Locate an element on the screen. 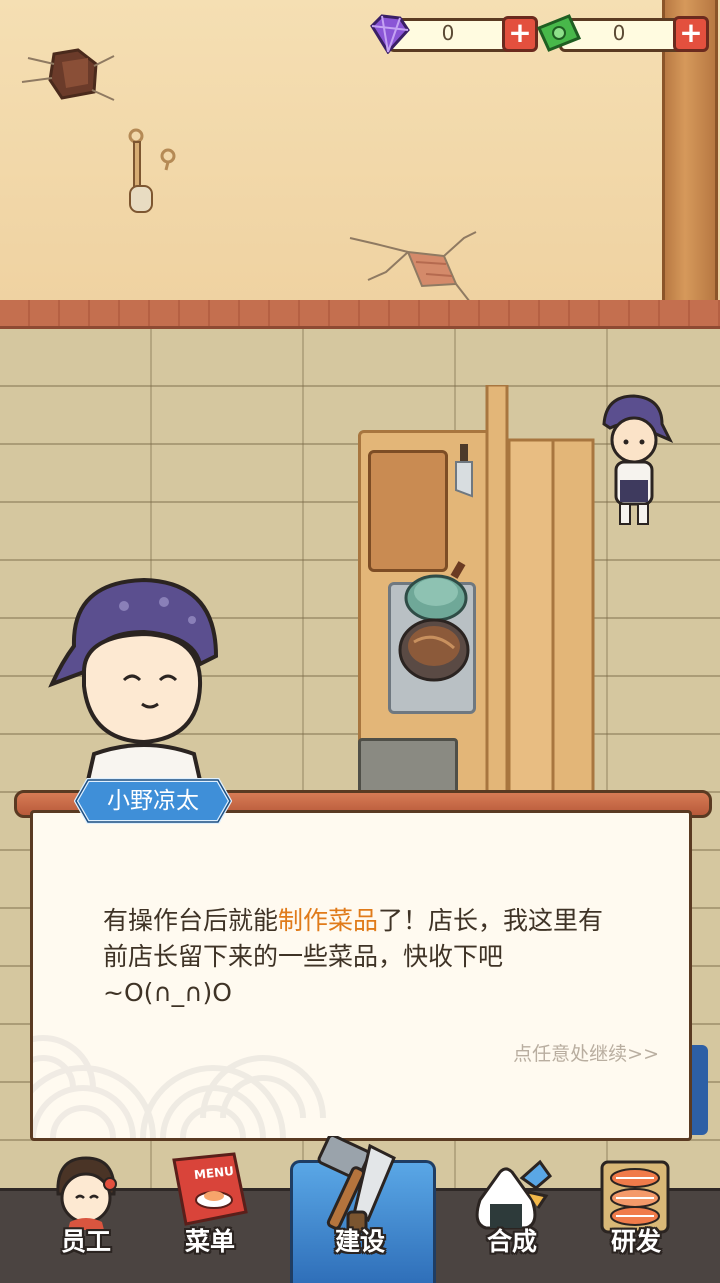 Image resolution: width=720 pixels, height=1283 pixels. menu-book-icon is located at coordinates (210, 1189).